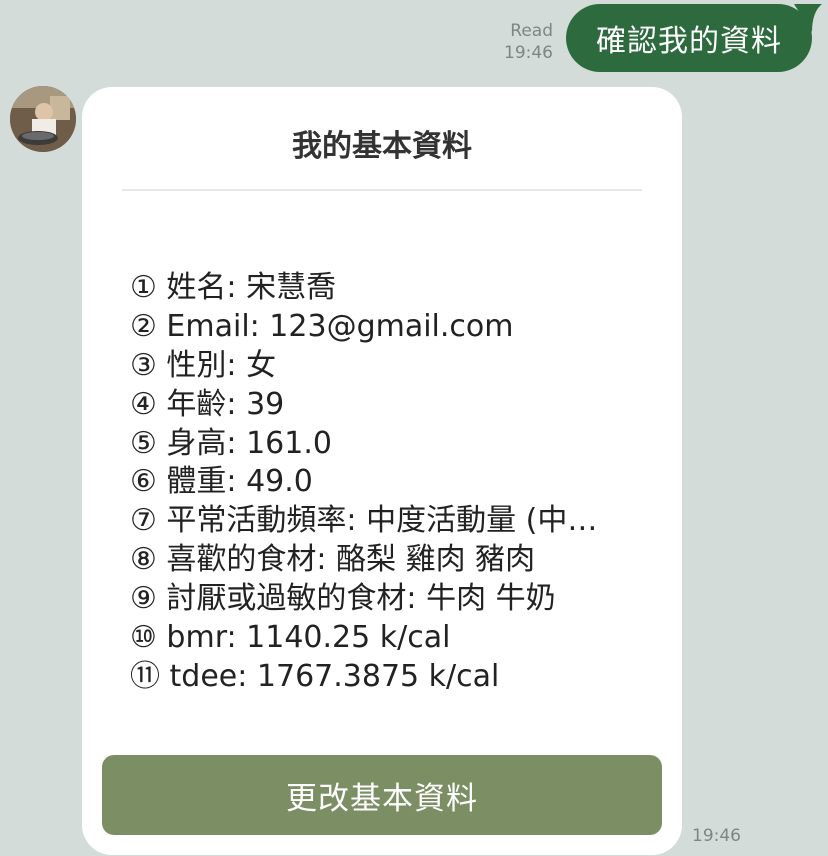  I want to click on avatar-photo-icon, so click(43, 119).